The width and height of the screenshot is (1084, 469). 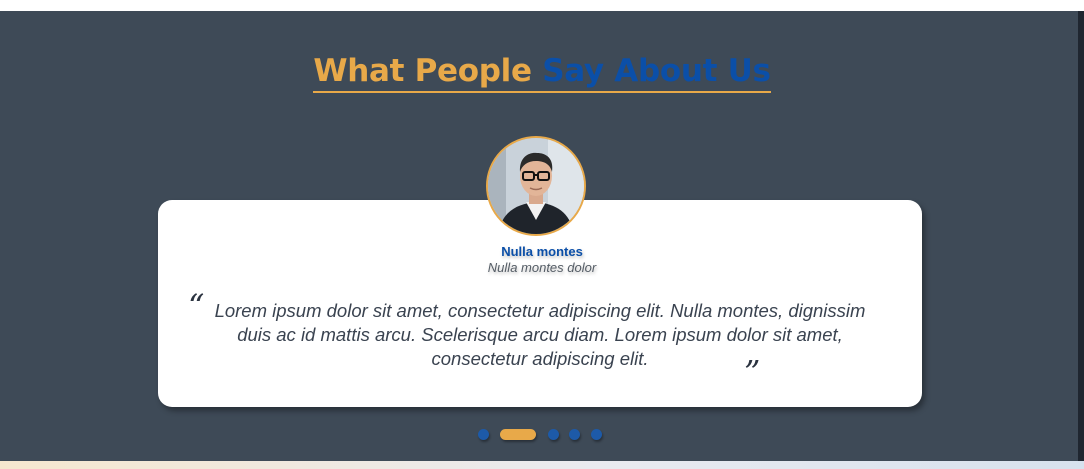 What do you see at coordinates (656, 71) in the screenshot?
I see `heading-part-blue: Say About Us` at bounding box center [656, 71].